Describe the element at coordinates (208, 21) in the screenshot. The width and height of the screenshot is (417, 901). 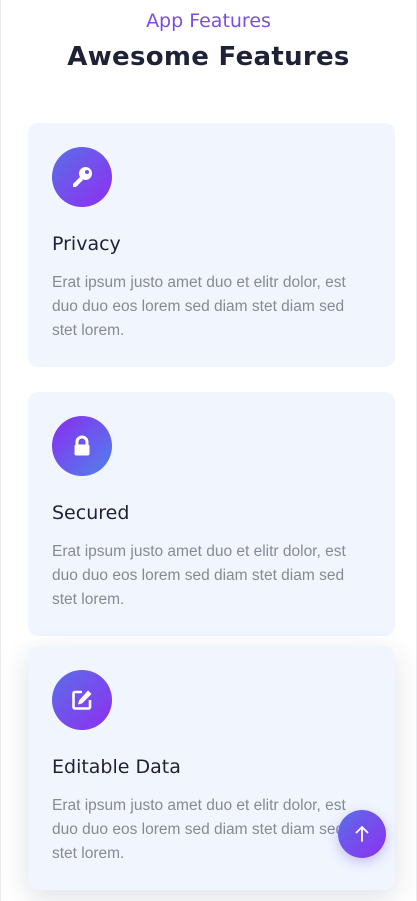
I see `section-eyebrow: App Features` at that location.